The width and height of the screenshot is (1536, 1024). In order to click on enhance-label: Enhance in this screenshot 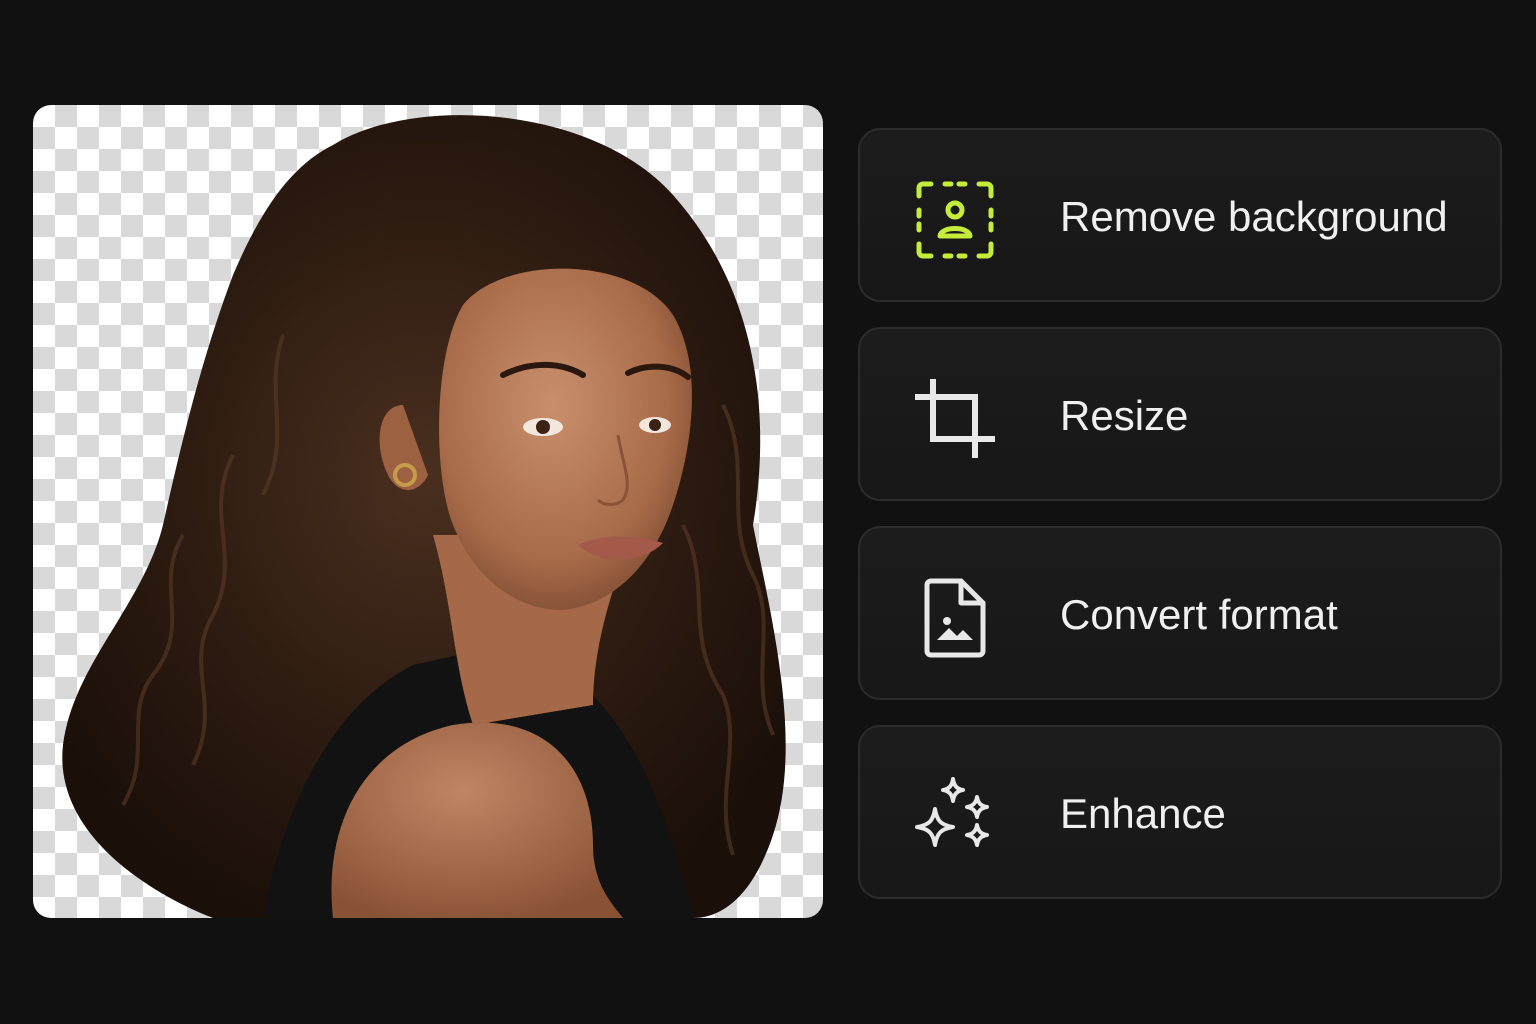, I will do `click(1143, 813)`.